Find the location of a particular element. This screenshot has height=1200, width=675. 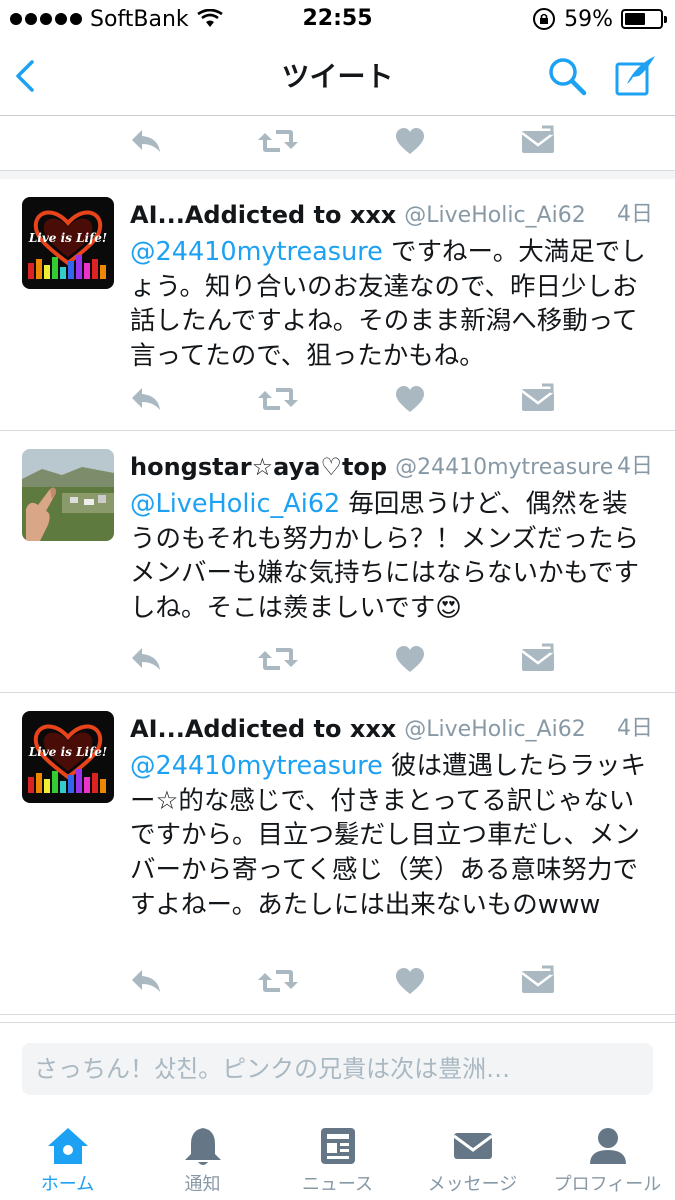

status-bar: SoftBank 22:55 59% is located at coordinates (337, 19).